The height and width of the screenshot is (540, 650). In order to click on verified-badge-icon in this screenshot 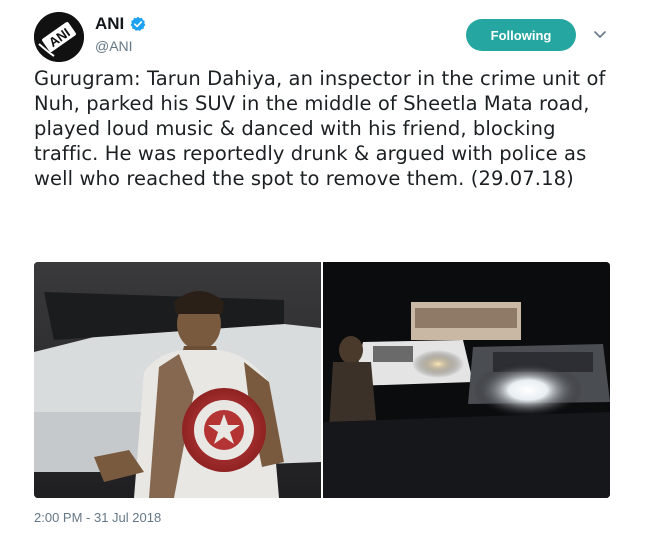, I will do `click(138, 23)`.